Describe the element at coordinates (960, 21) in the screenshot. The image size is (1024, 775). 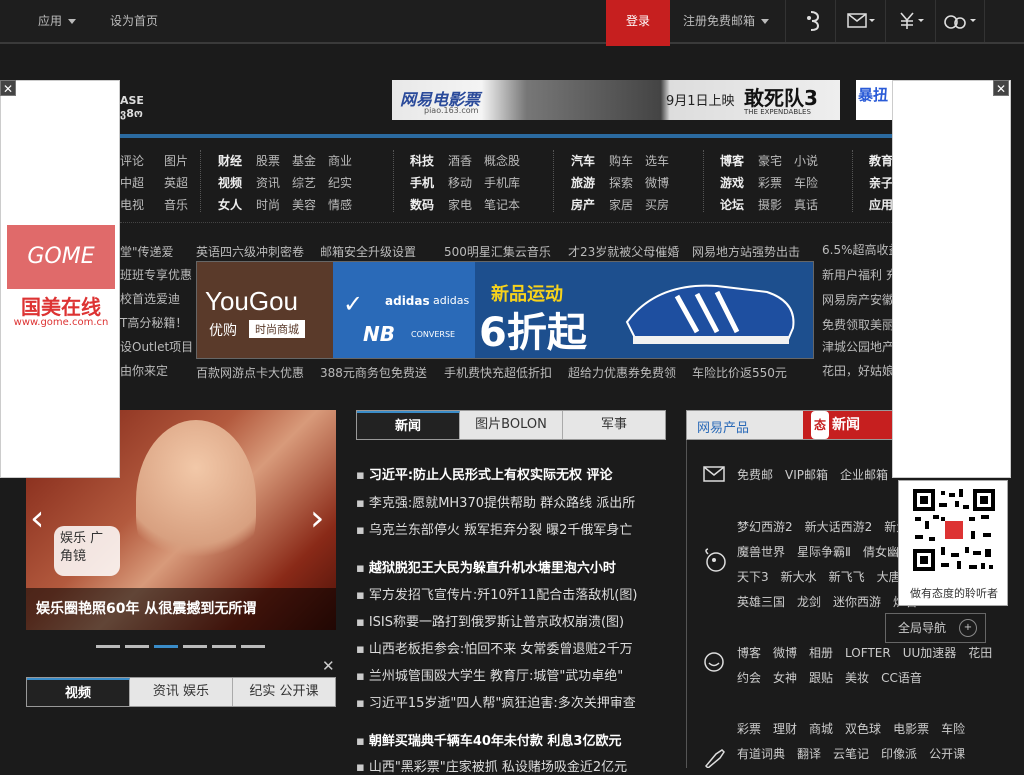
I see `cloud-music-icon` at that location.